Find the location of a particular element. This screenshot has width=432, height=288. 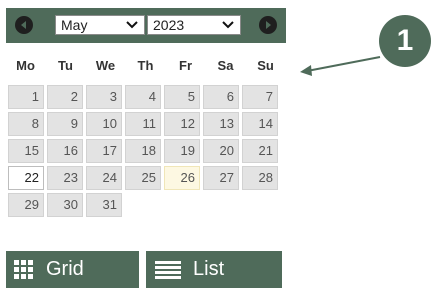

callout-badge: 1 is located at coordinates (405, 41).